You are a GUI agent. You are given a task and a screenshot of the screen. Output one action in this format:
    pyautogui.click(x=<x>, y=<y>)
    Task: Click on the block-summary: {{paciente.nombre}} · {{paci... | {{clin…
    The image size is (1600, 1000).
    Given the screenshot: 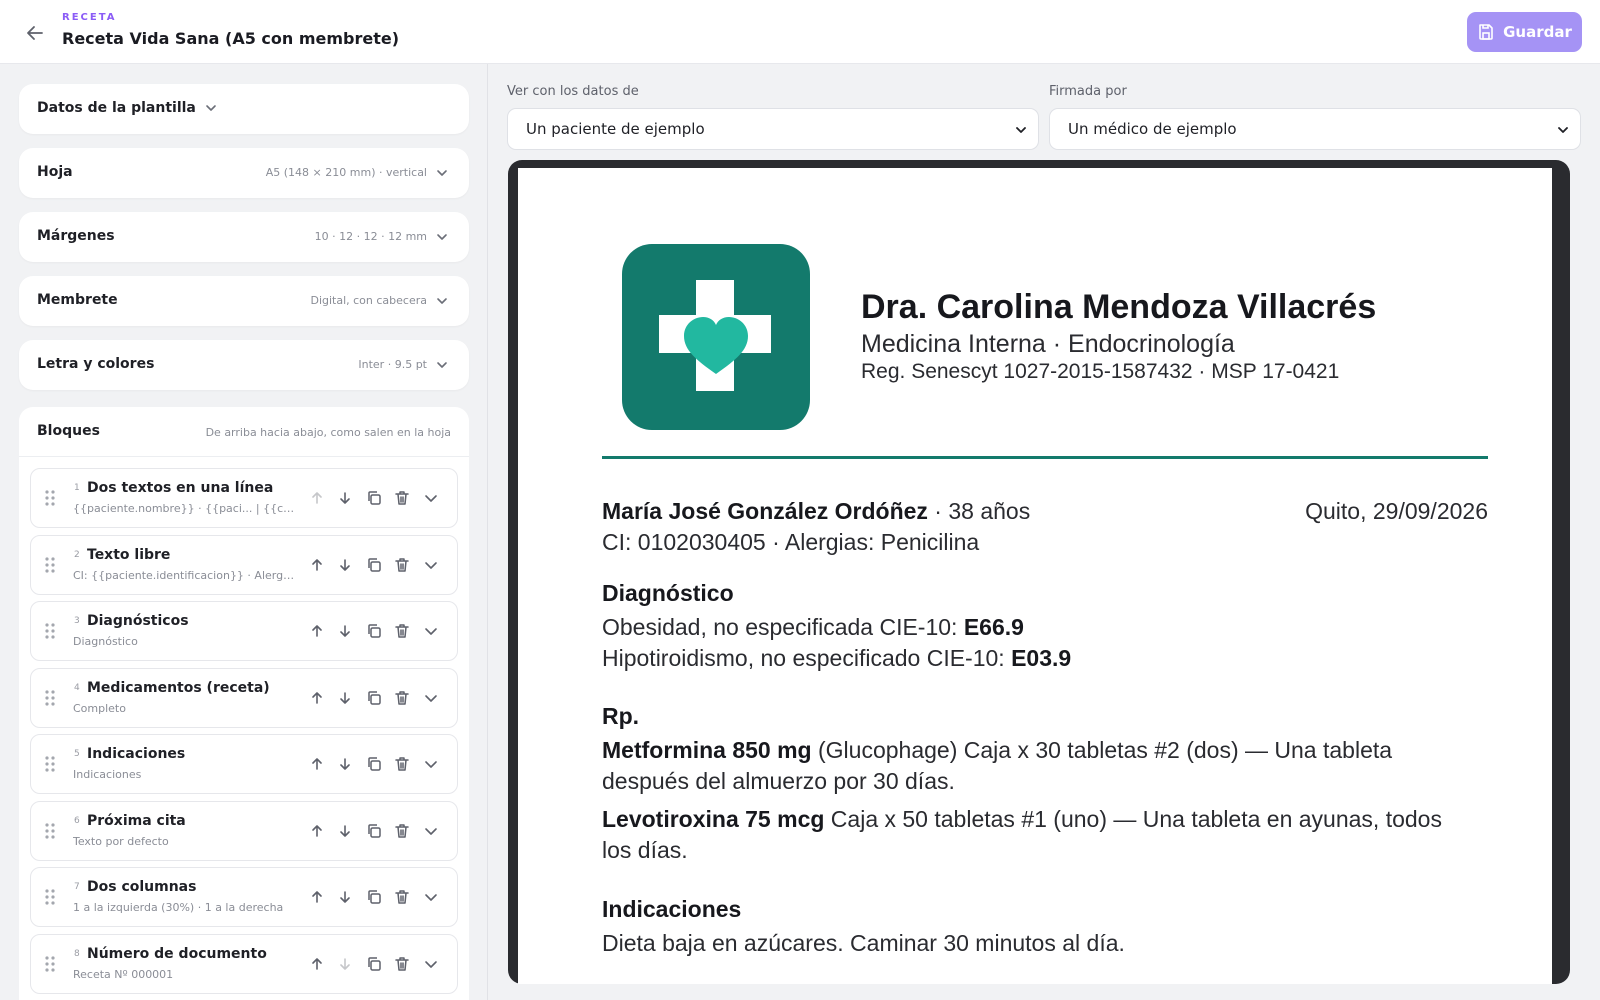 What is the action you would take?
    pyautogui.click(x=184, y=508)
    